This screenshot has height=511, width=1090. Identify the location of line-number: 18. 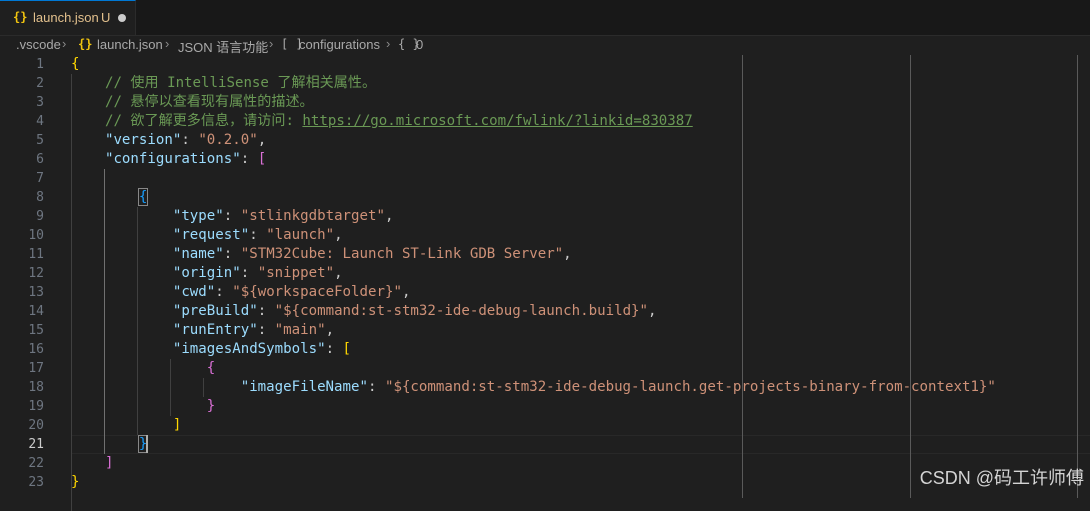
(36, 387).